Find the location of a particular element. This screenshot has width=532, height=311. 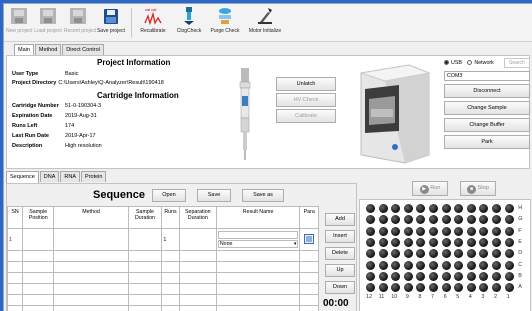

well-G3 is located at coordinates (484, 220).